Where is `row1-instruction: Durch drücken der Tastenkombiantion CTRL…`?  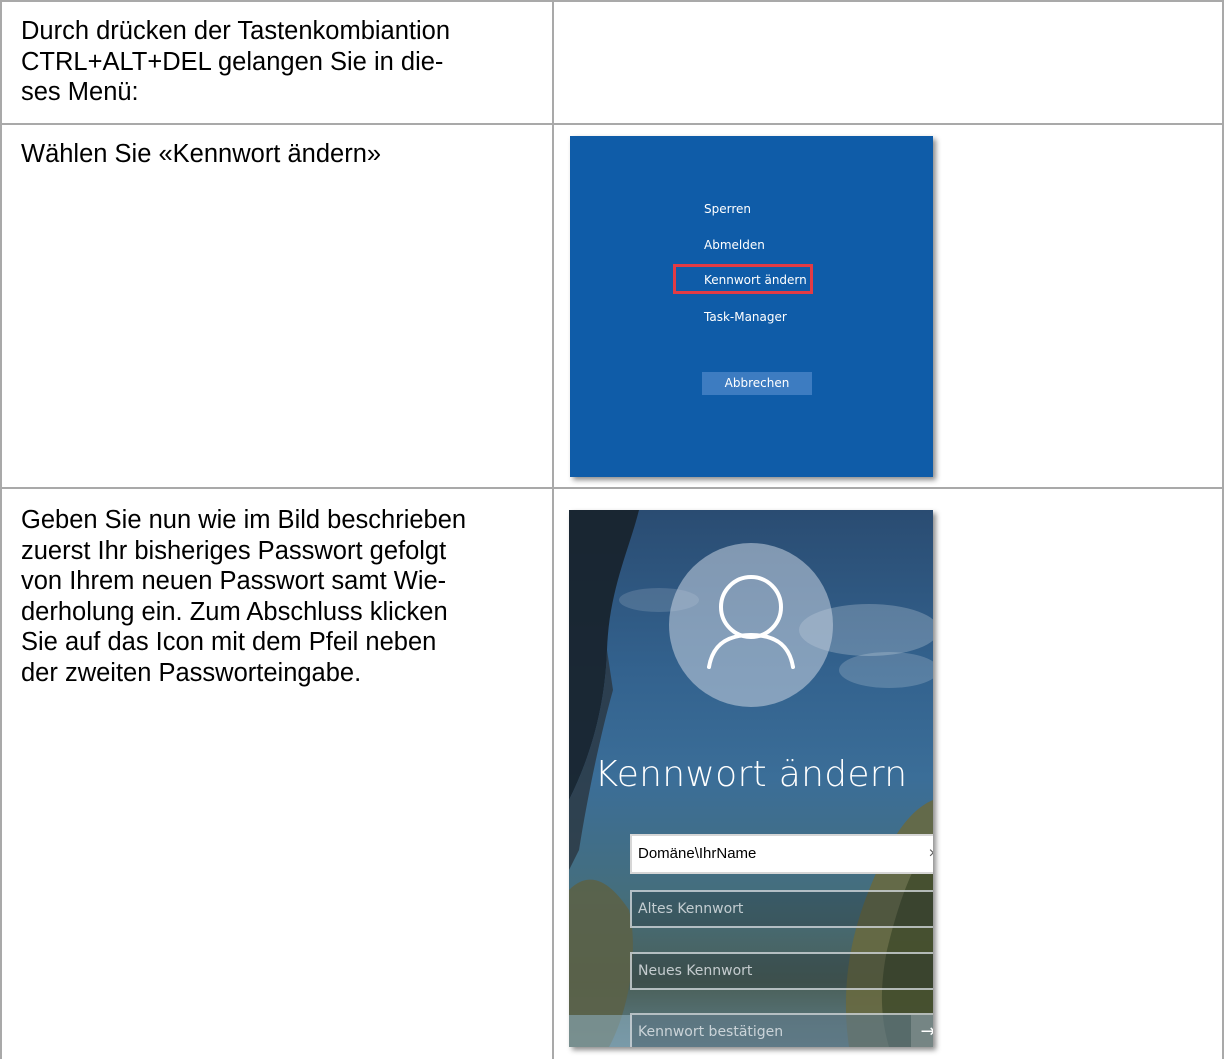
row1-instruction: Durch drücken der Tastenkombiantion CTRL… is located at coordinates (235, 62).